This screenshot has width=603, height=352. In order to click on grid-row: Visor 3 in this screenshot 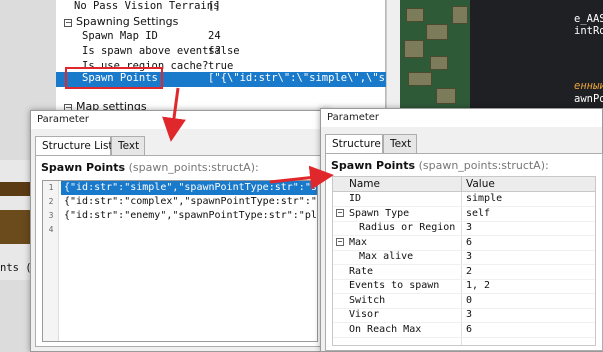, I will do `click(464, 315)`.